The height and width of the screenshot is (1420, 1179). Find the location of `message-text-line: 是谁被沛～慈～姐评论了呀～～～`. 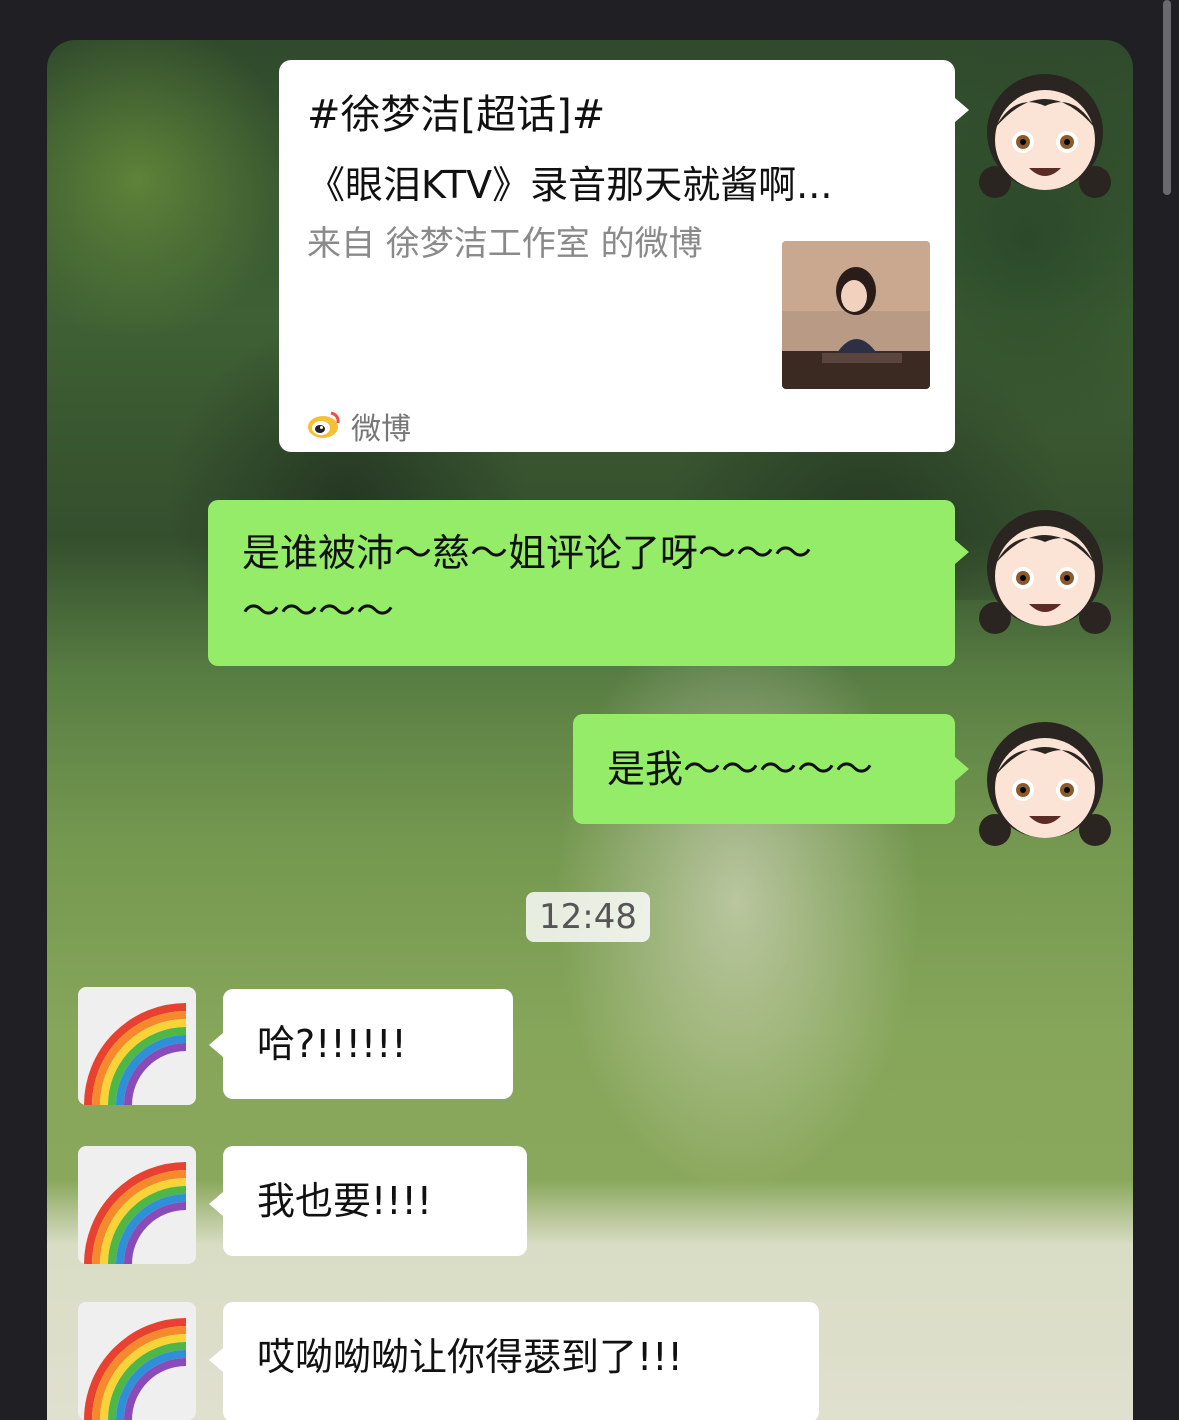

message-text-line: 是谁被沛～慈～姐评论了呀～～～ is located at coordinates (527, 553).